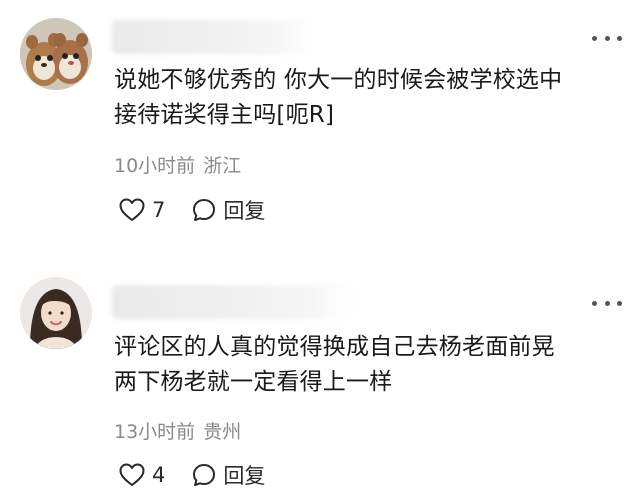 The width and height of the screenshot is (640, 502). I want to click on comment-text: 说她不够优秀的 你大一的时候会被学校选中 接待诺奖得主吗[呃R], so click(338, 97).